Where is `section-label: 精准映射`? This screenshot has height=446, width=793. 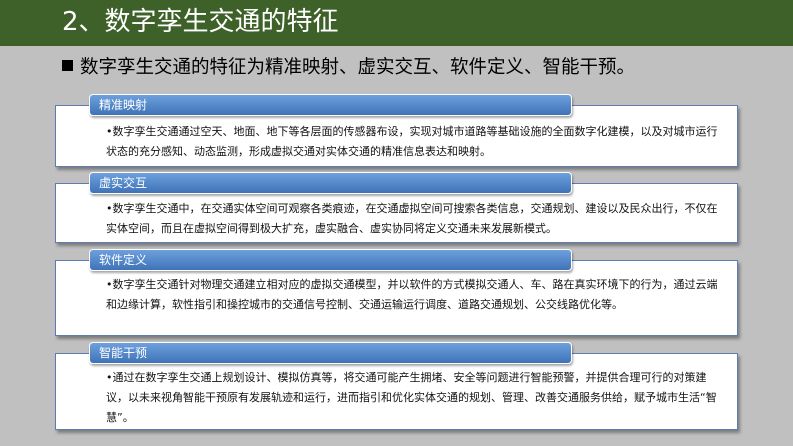 section-label: 精准映射 is located at coordinates (123, 105).